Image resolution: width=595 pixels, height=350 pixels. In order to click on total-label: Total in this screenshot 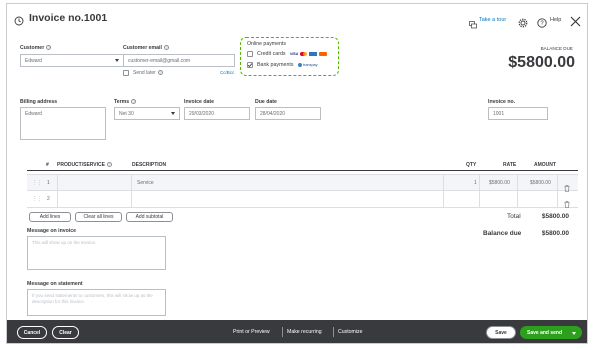, I will do `click(514, 216)`.